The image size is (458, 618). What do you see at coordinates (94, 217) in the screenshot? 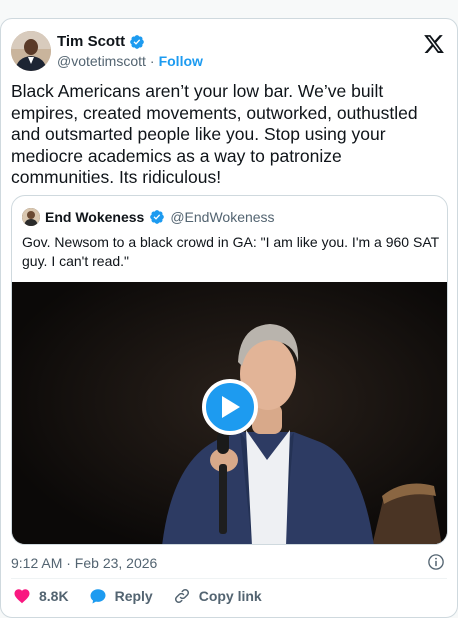
I see `quoted-author-name: End Wokeness` at bounding box center [94, 217].